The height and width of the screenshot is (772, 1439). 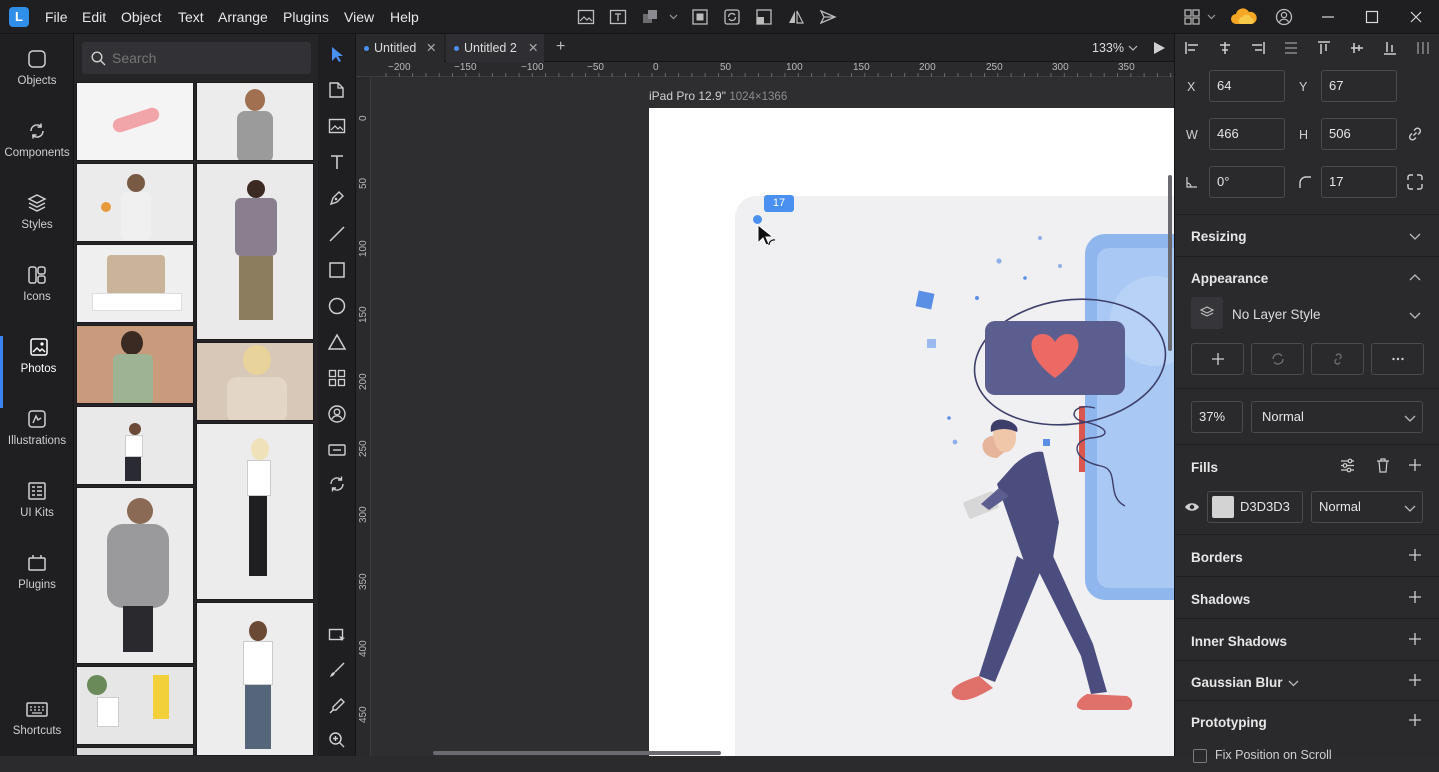 I want to click on fix-position-checkbox, so click(x=1200, y=756).